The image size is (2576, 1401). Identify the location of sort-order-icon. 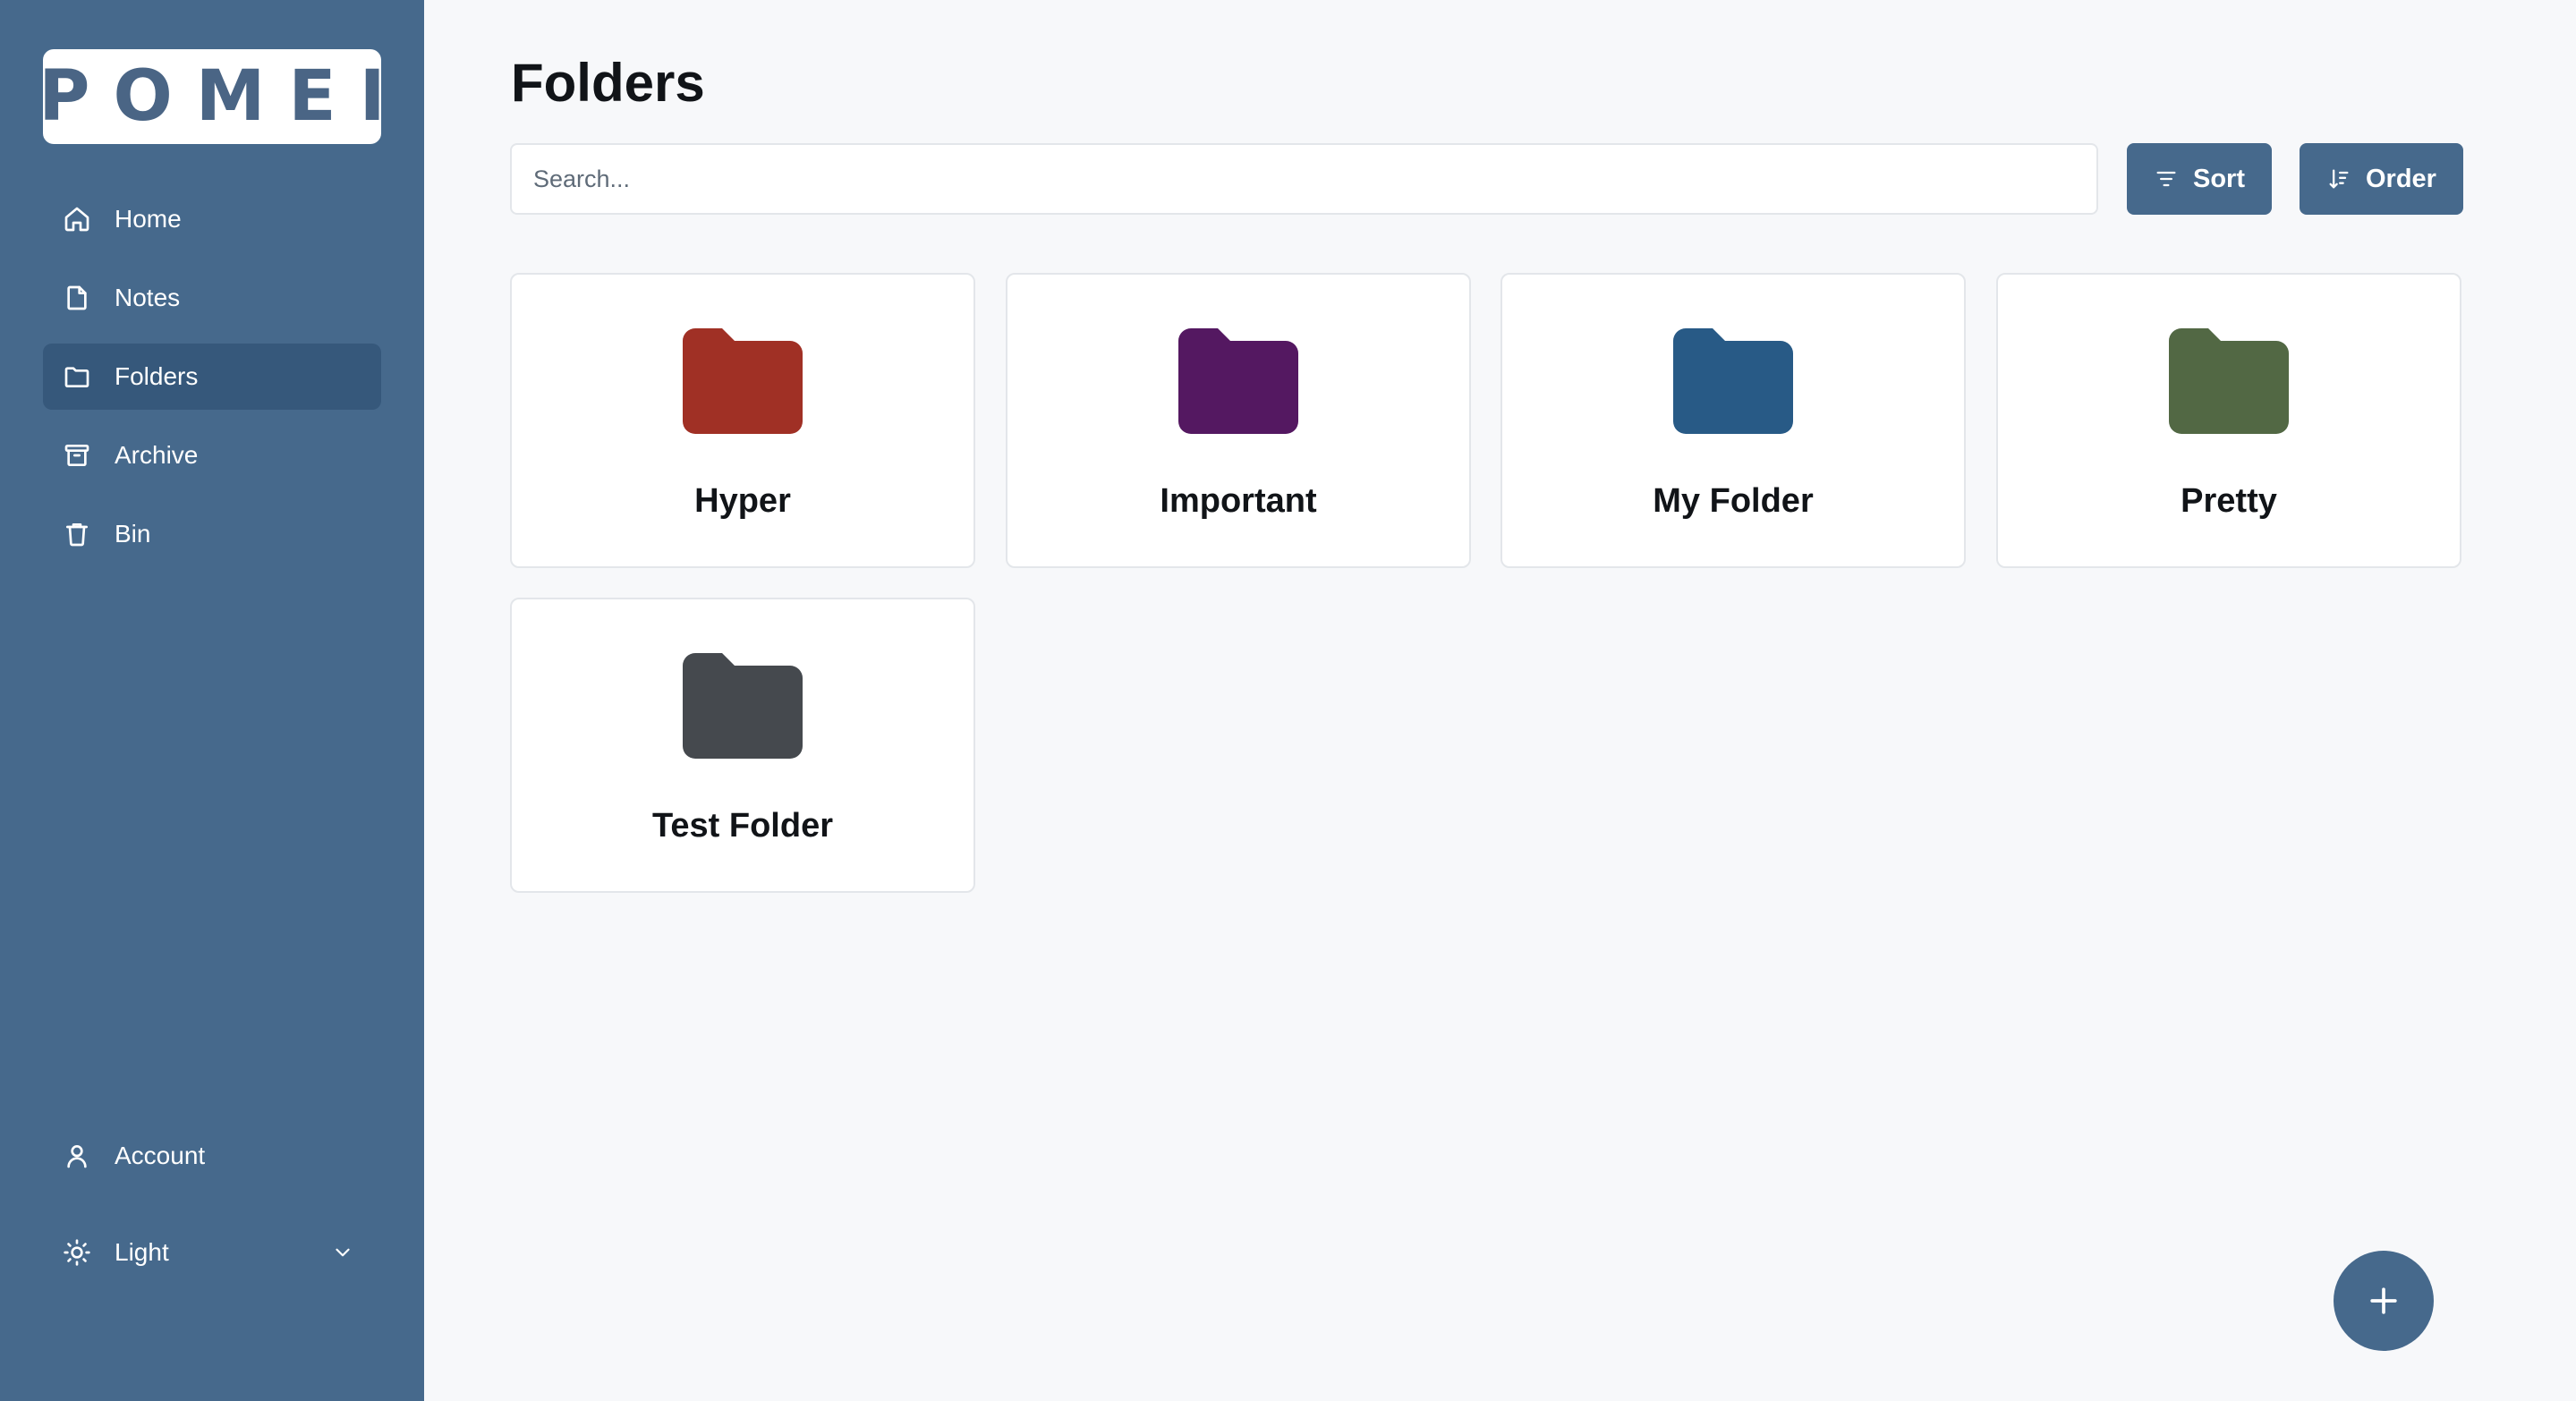
(2339, 179).